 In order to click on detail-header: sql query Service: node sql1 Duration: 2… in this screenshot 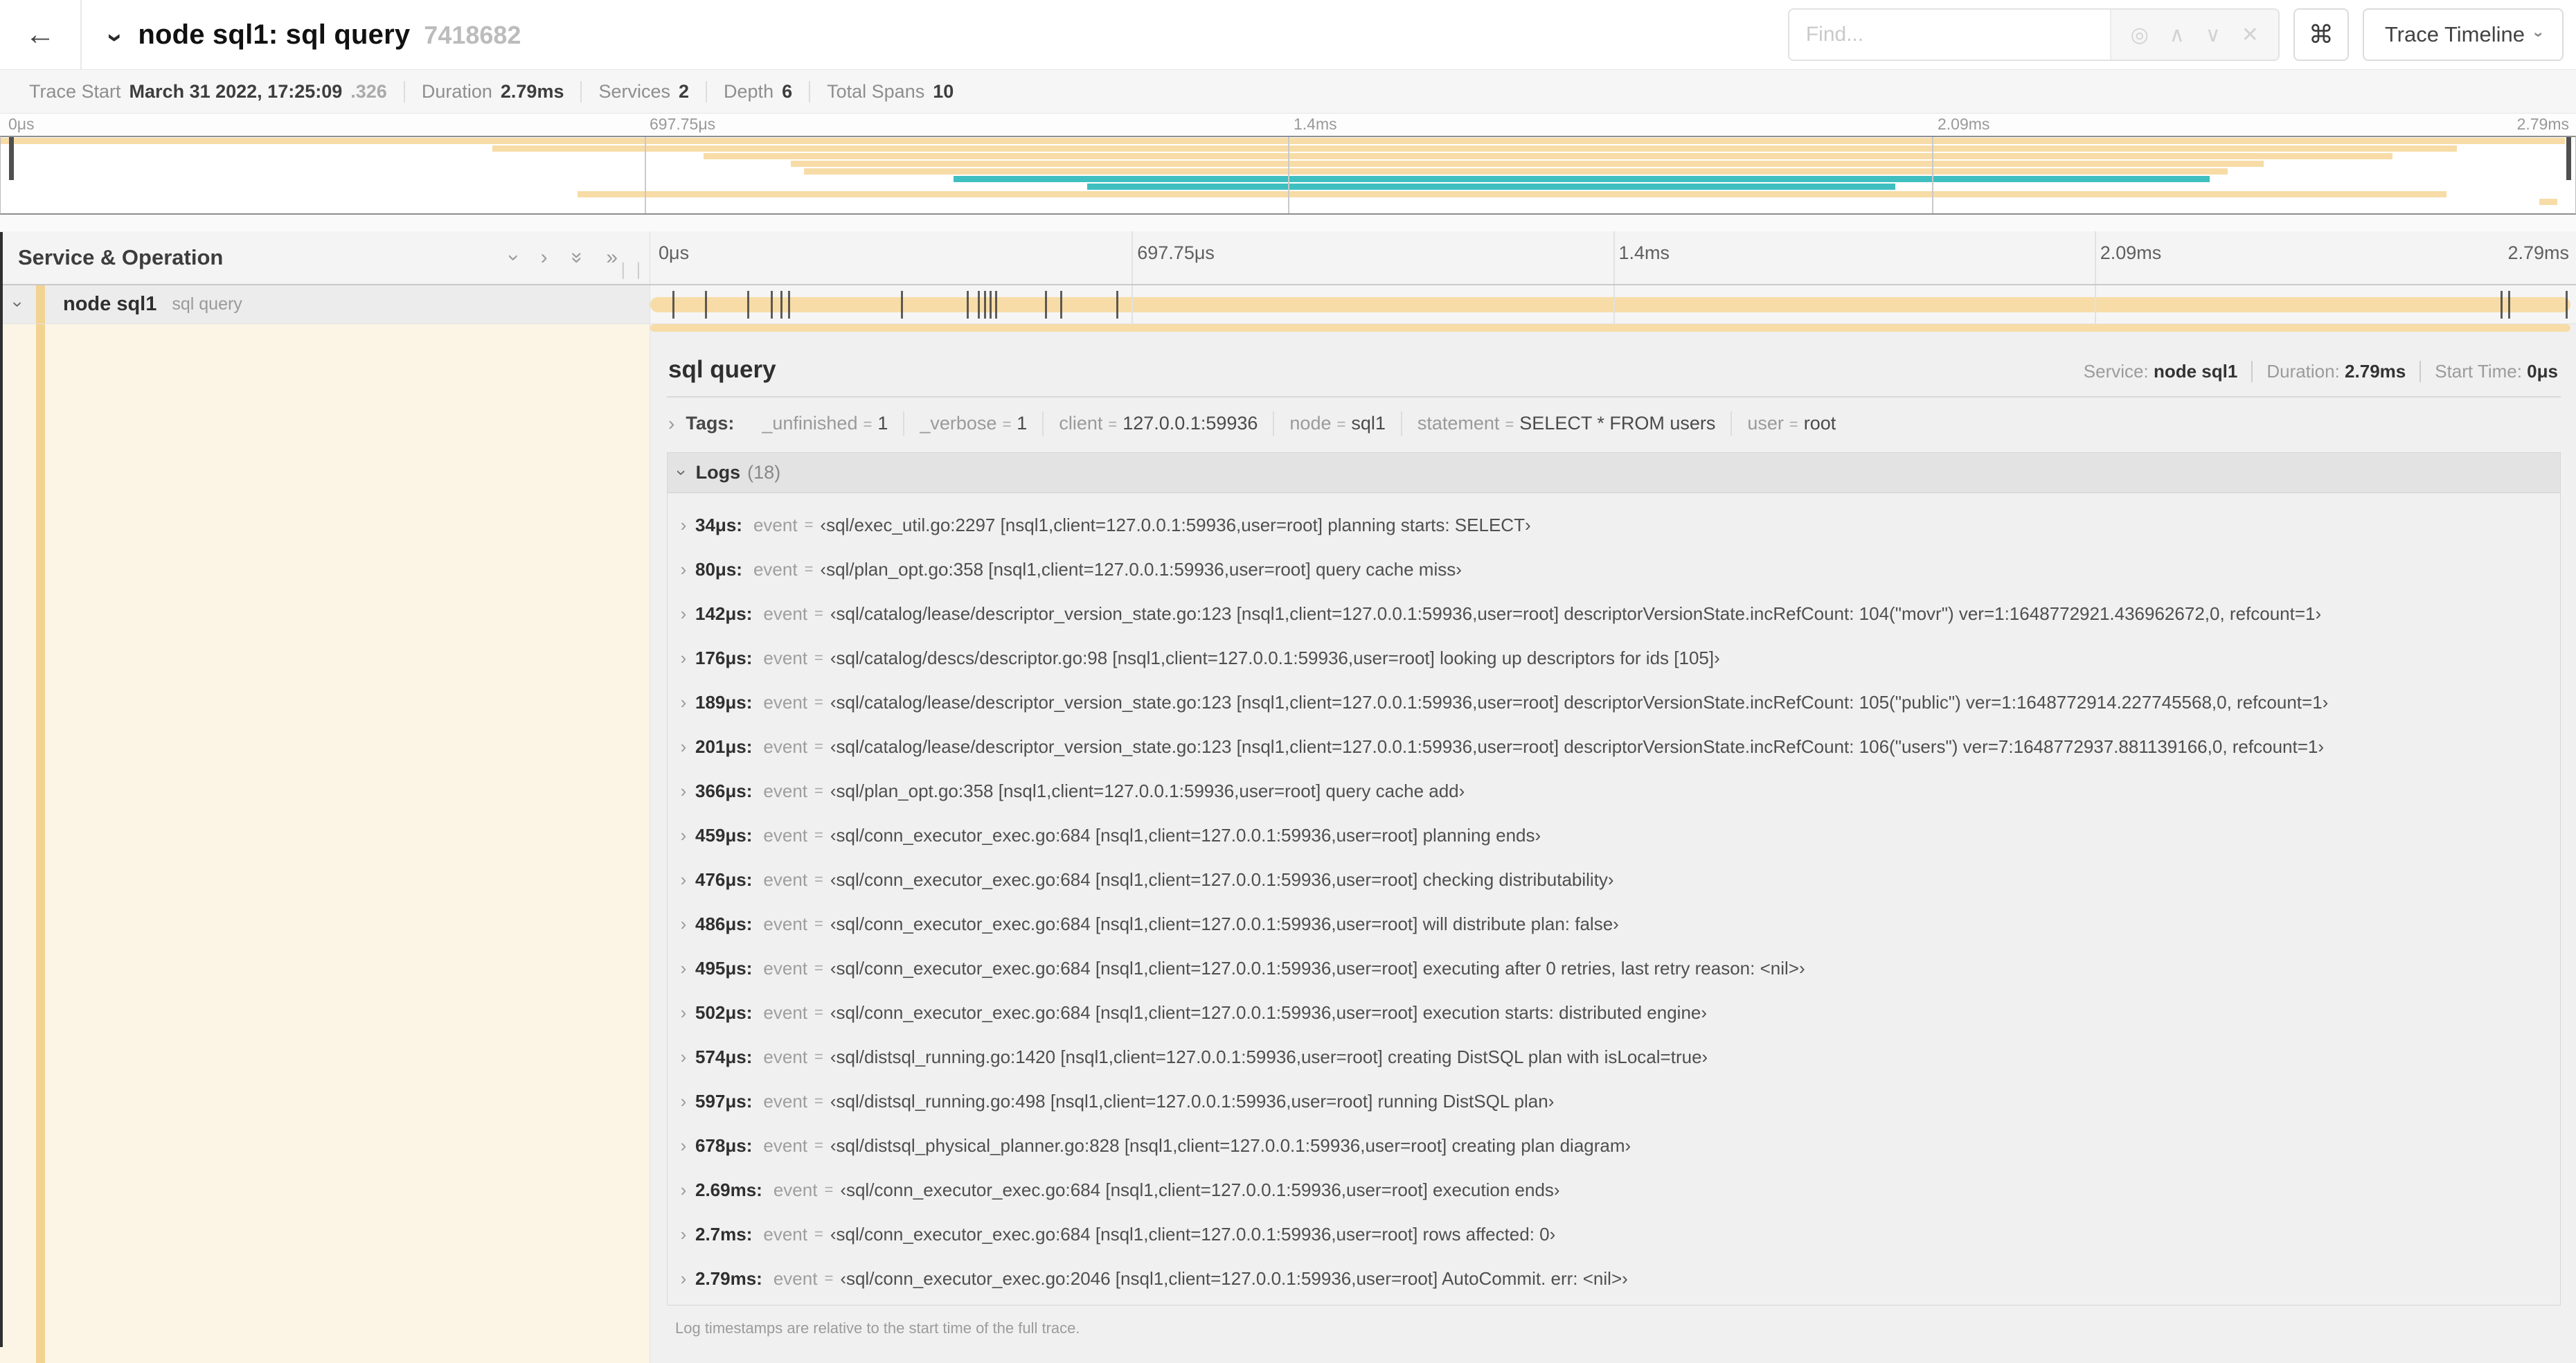, I will do `click(1614, 371)`.